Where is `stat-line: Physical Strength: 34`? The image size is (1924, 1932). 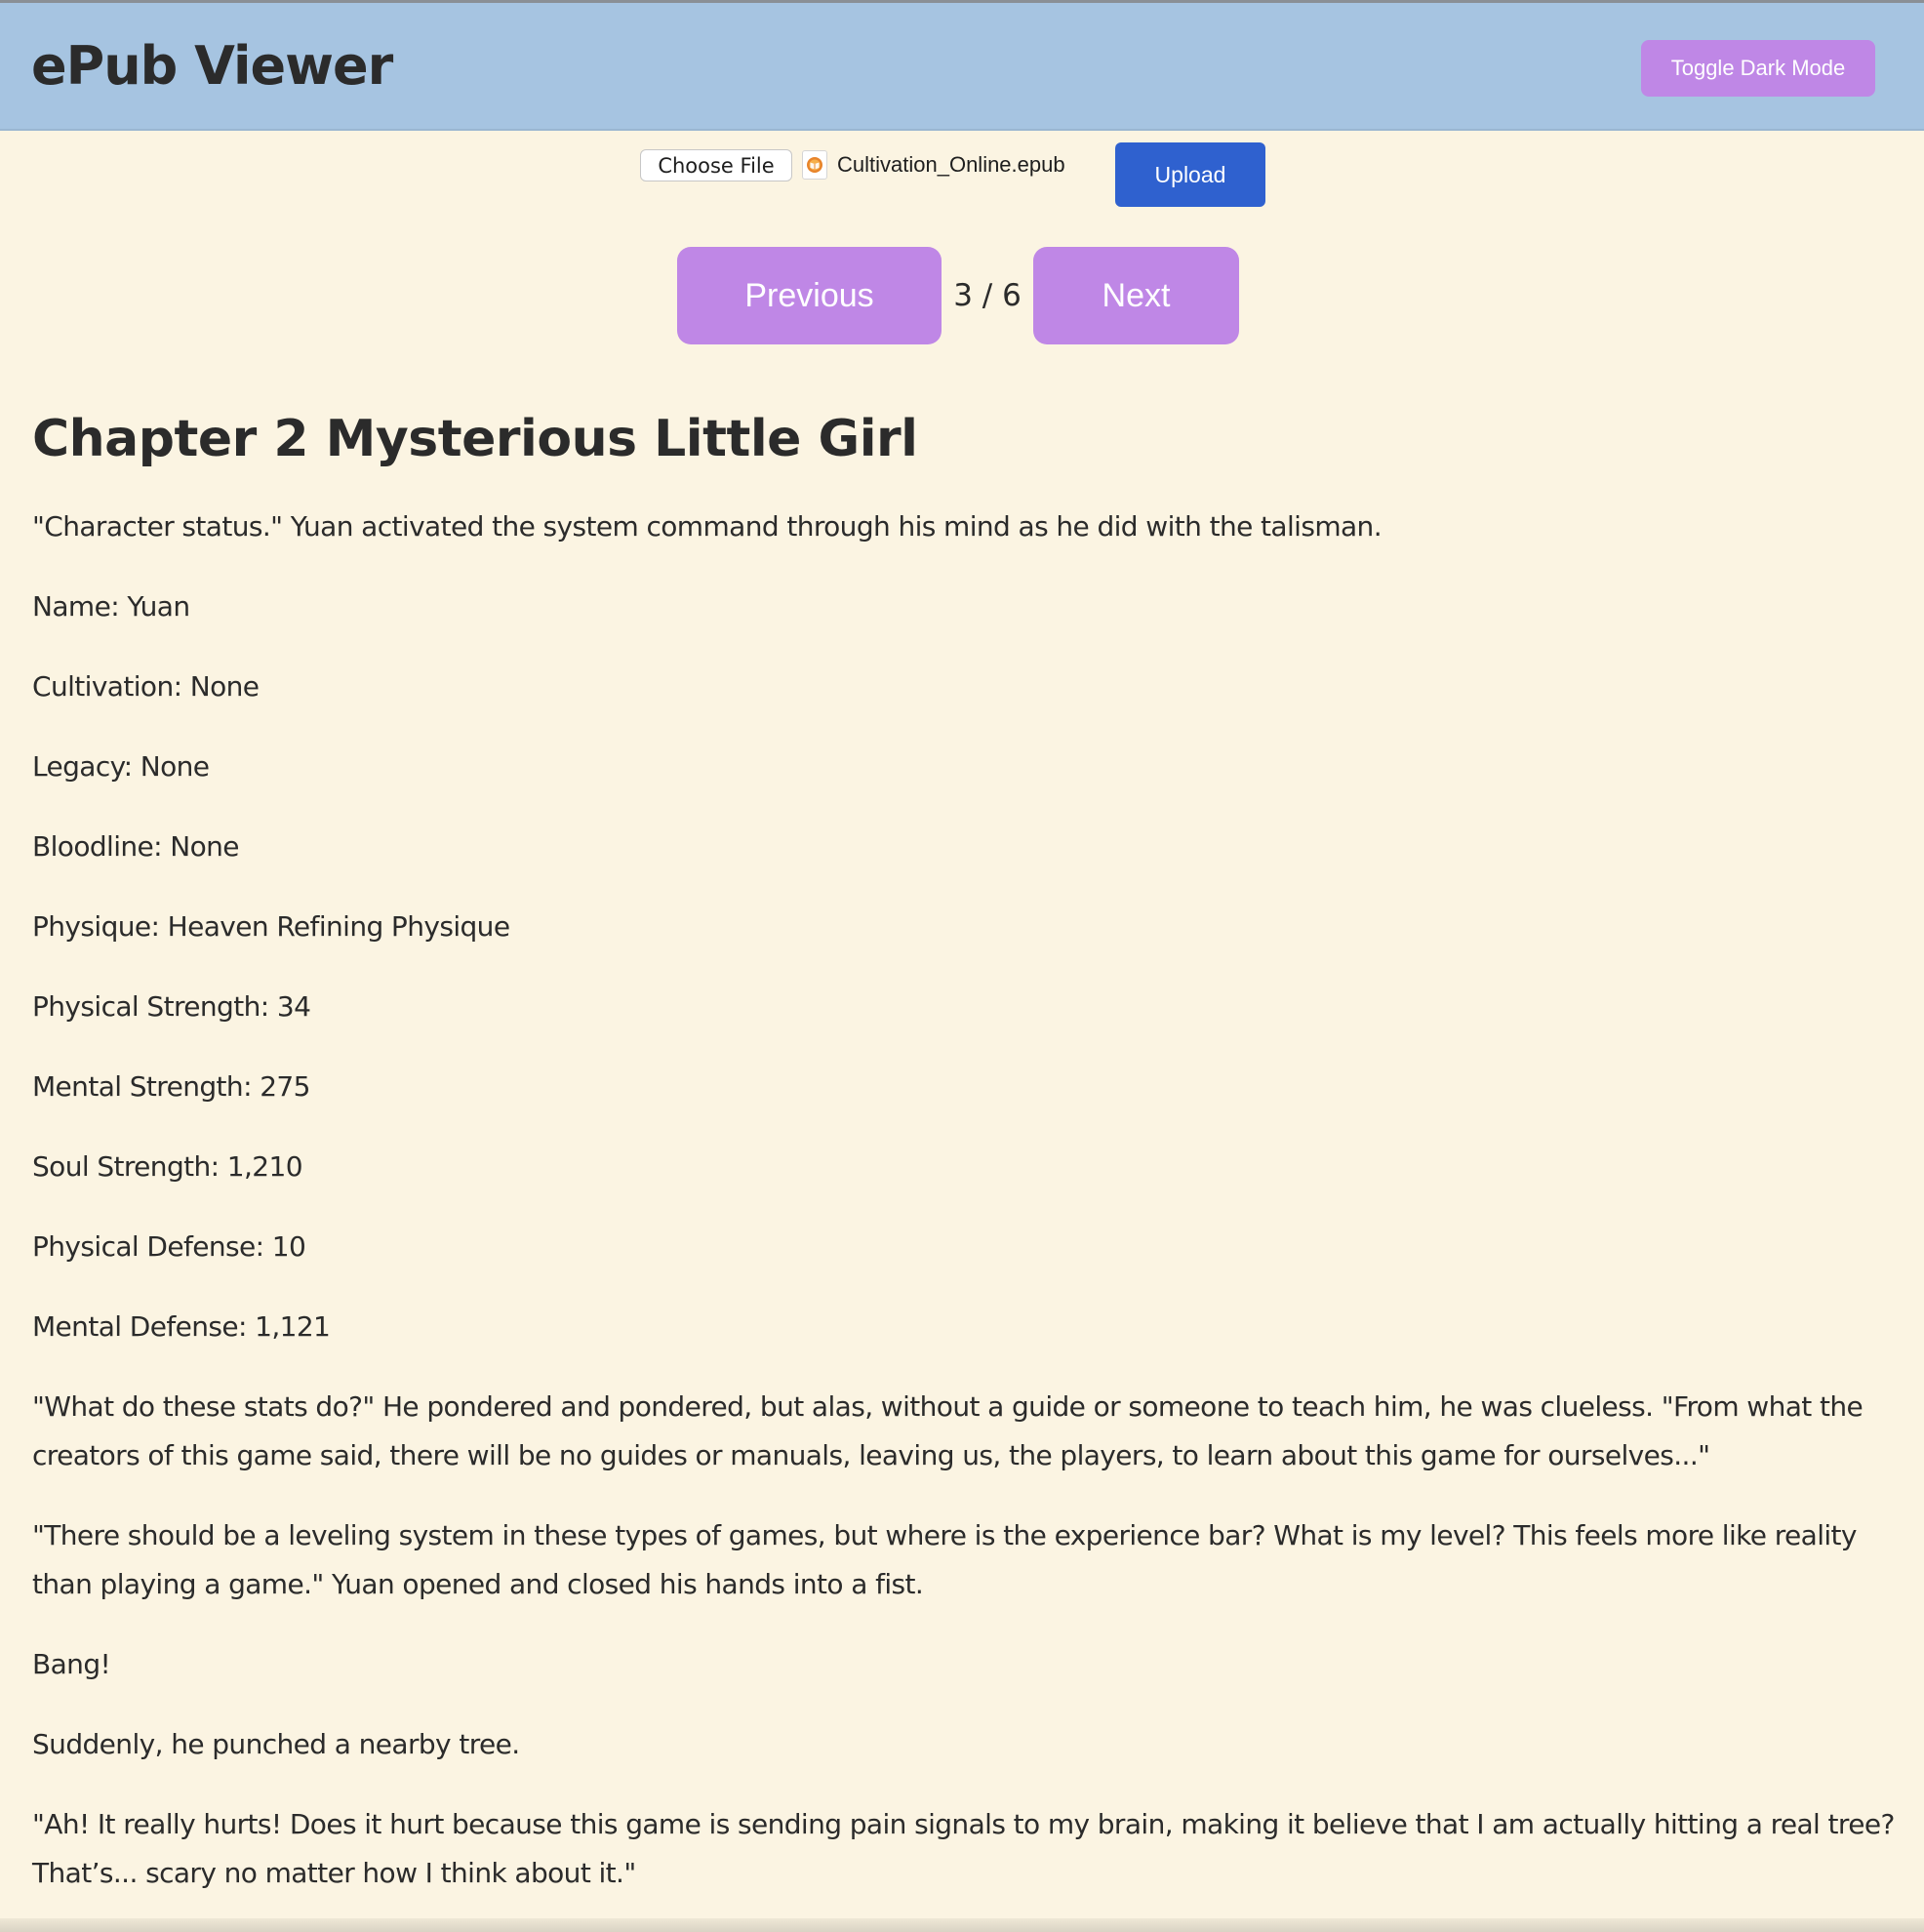 stat-line: Physical Strength: 34 is located at coordinates (171, 1006).